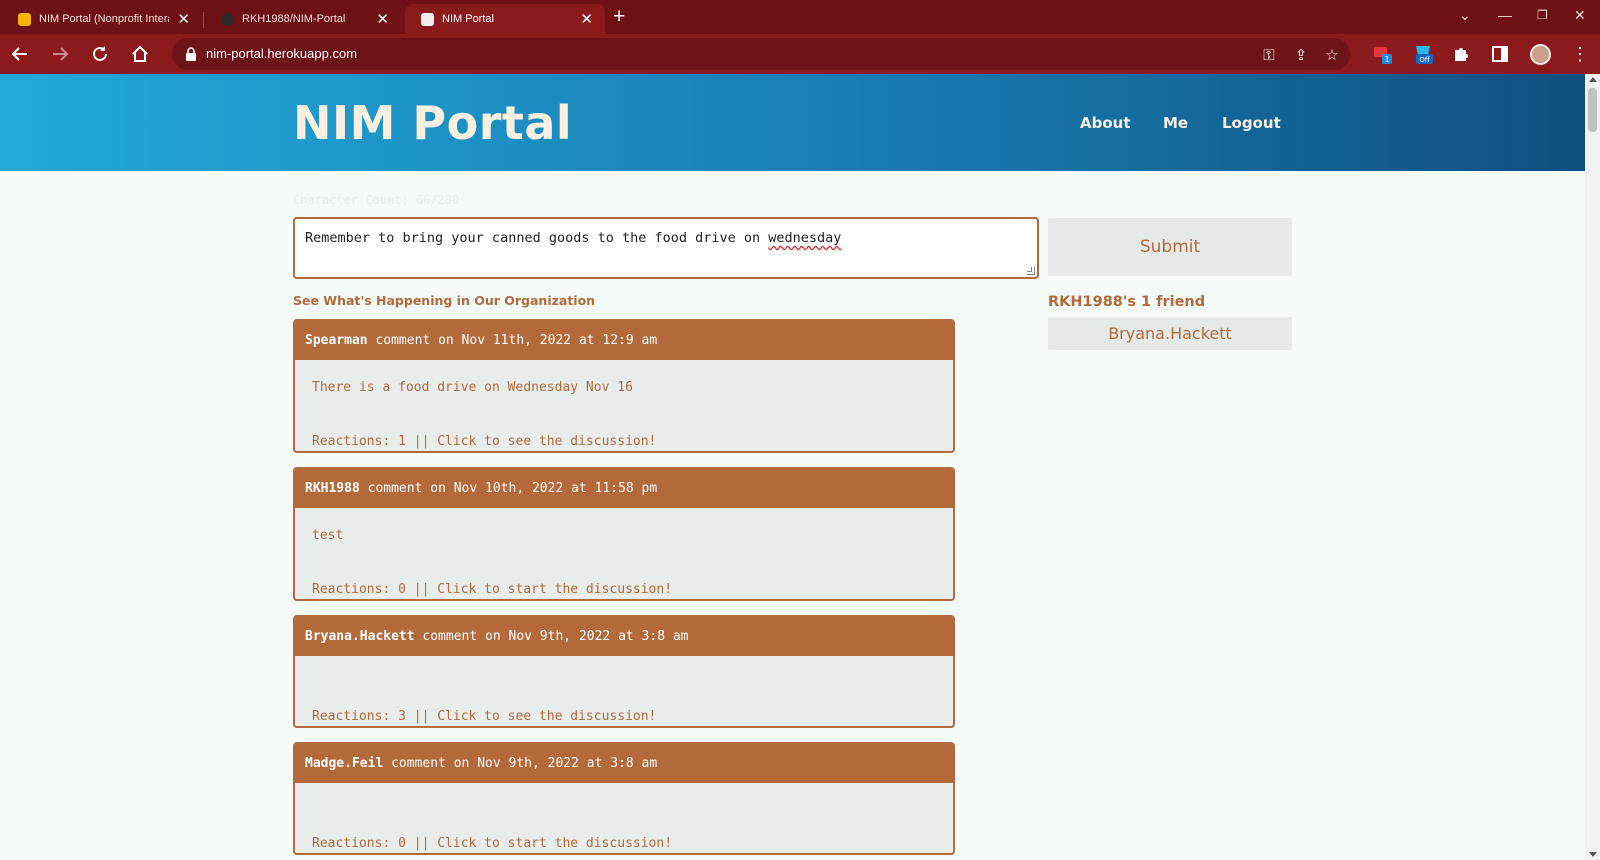 The image size is (1600, 860). What do you see at coordinates (1593, 79) in the screenshot?
I see `scroll-up-arrow-icon` at bounding box center [1593, 79].